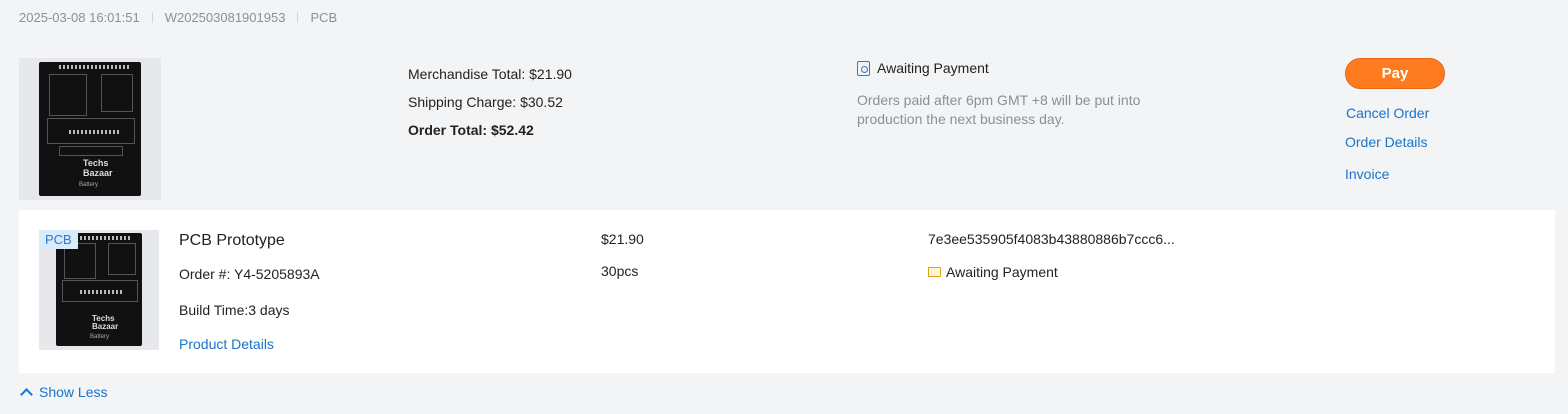 The image size is (1568, 414). I want to click on order-category: PCB, so click(324, 17).